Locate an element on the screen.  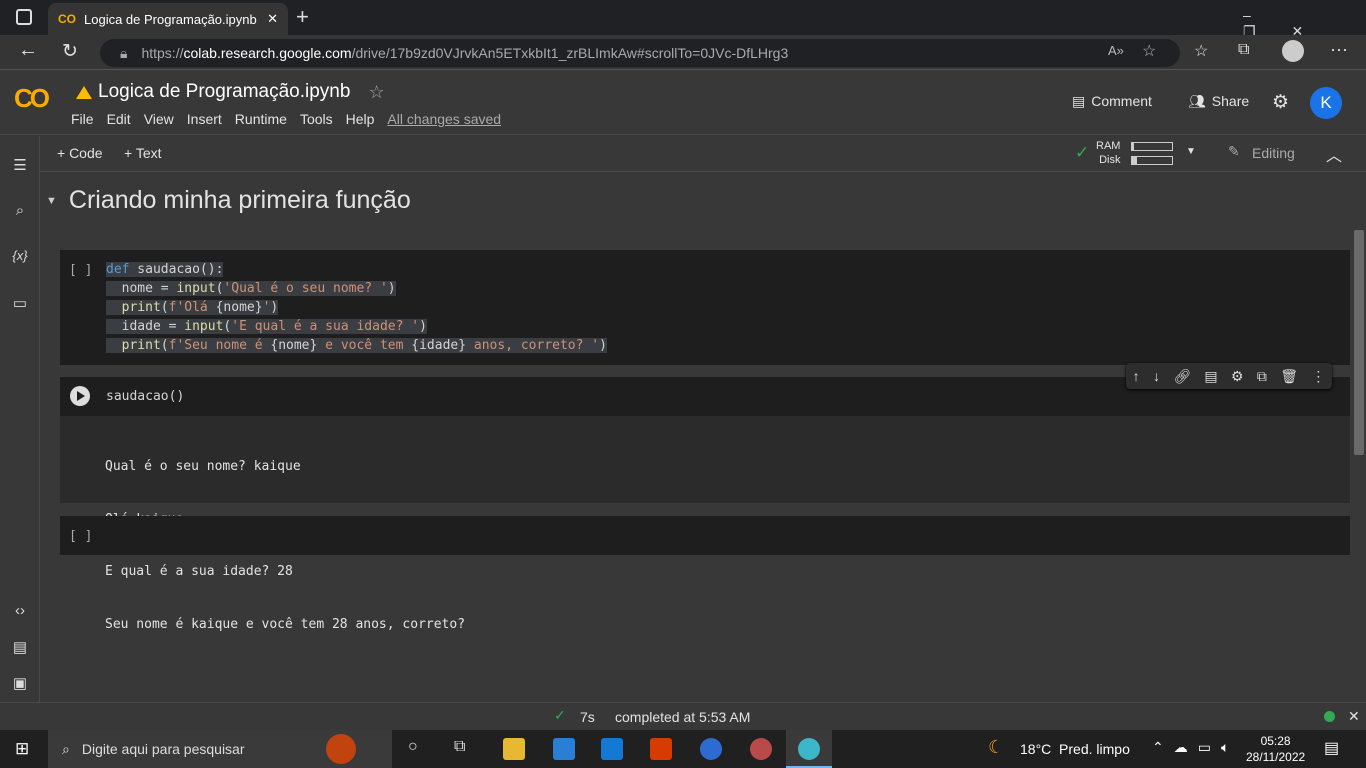
notebook-toolbar: + Code + Text ✓ RAM Disk ▼ ✎ Editing ︿ is located at coordinates (703, 154).